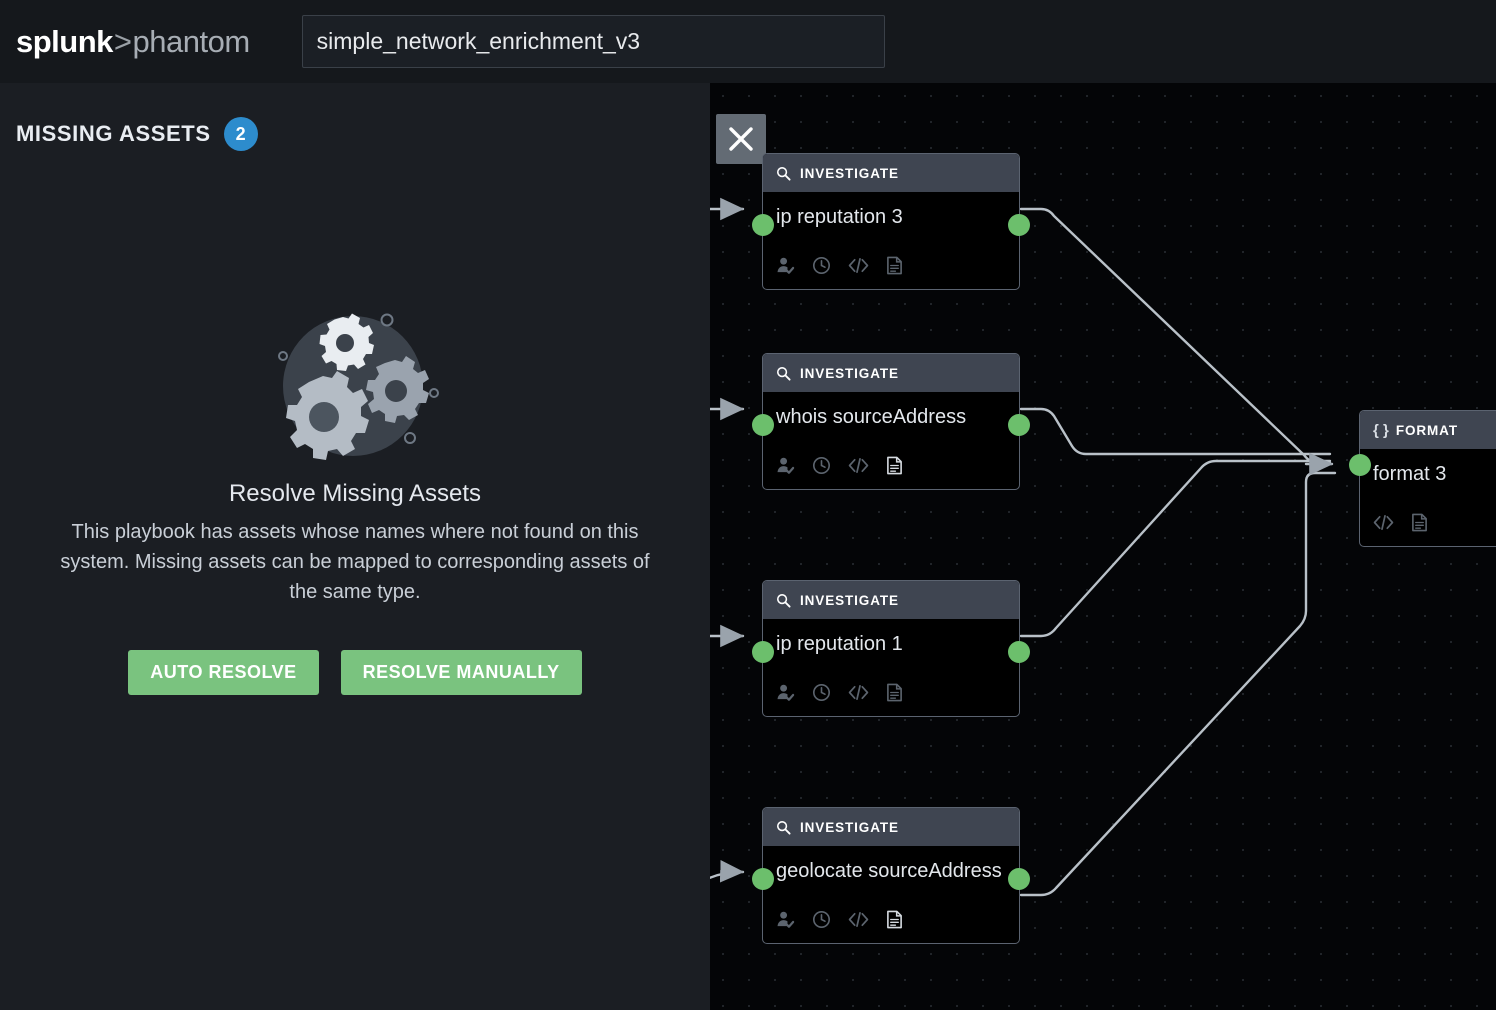 This screenshot has height=1010, width=1496. Describe the element at coordinates (113, 133) in the screenshot. I see `panel-title: MISSING ASSETS` at that location.